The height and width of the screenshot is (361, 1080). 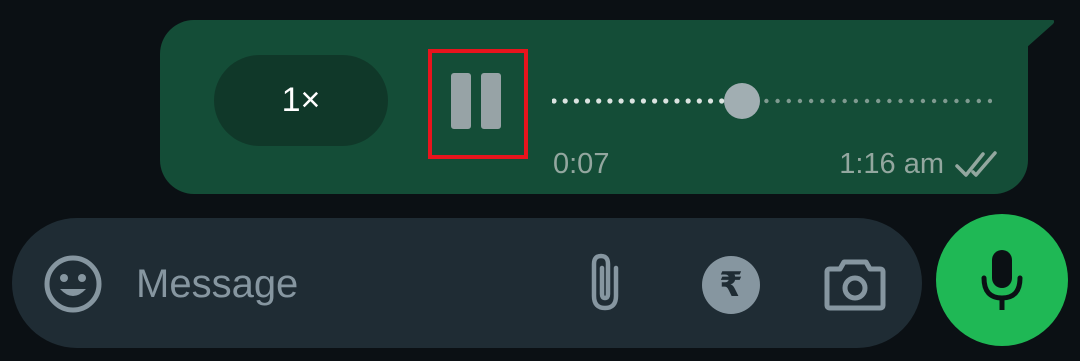 I want to click on double-check-icon, so click(x=976, y=164).